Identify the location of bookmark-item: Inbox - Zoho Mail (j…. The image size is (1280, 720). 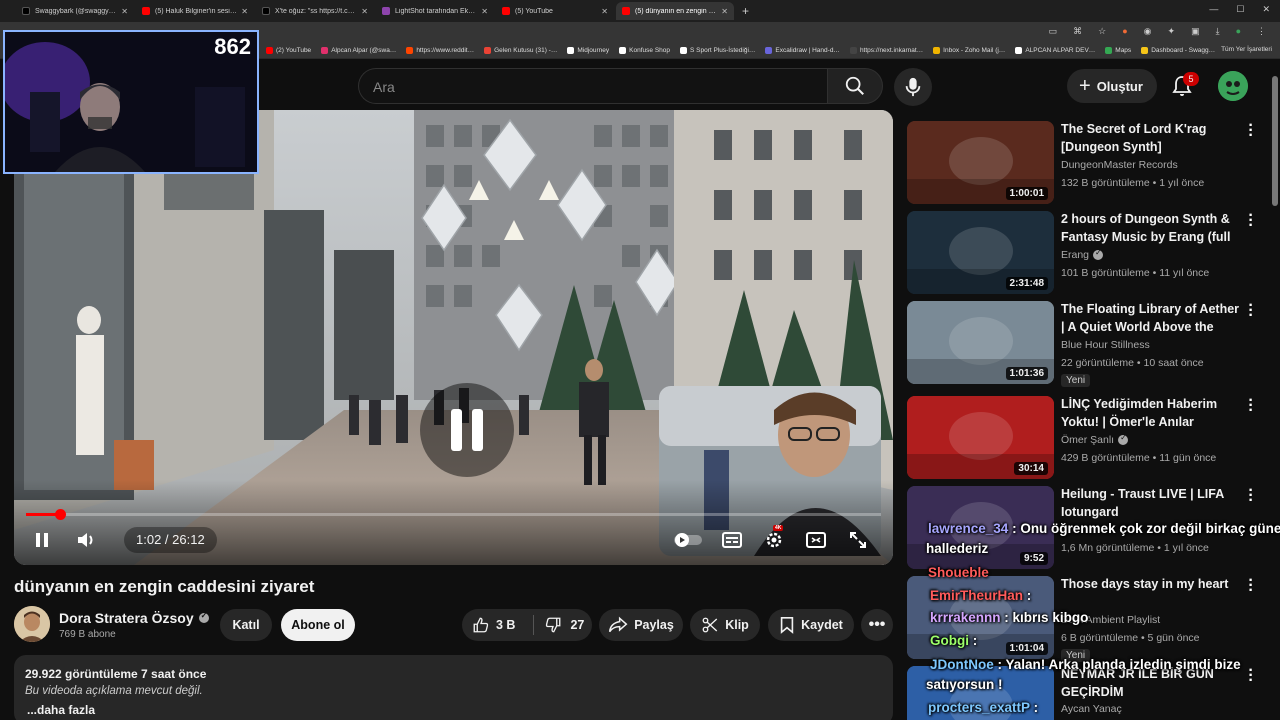
(969, 50).